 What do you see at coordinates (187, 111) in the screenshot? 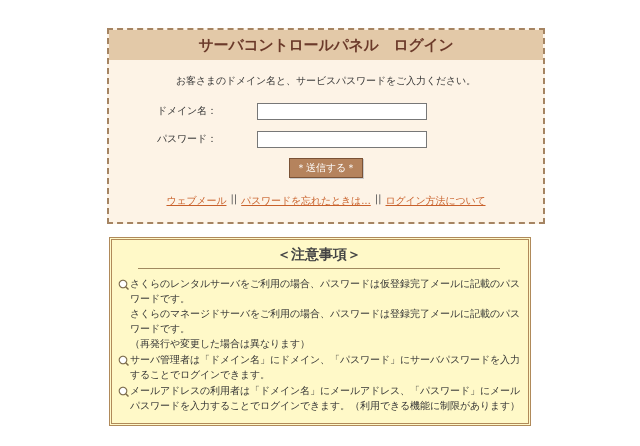
I see `field-label: ドメイン名：` at bounding box center [187, 111].